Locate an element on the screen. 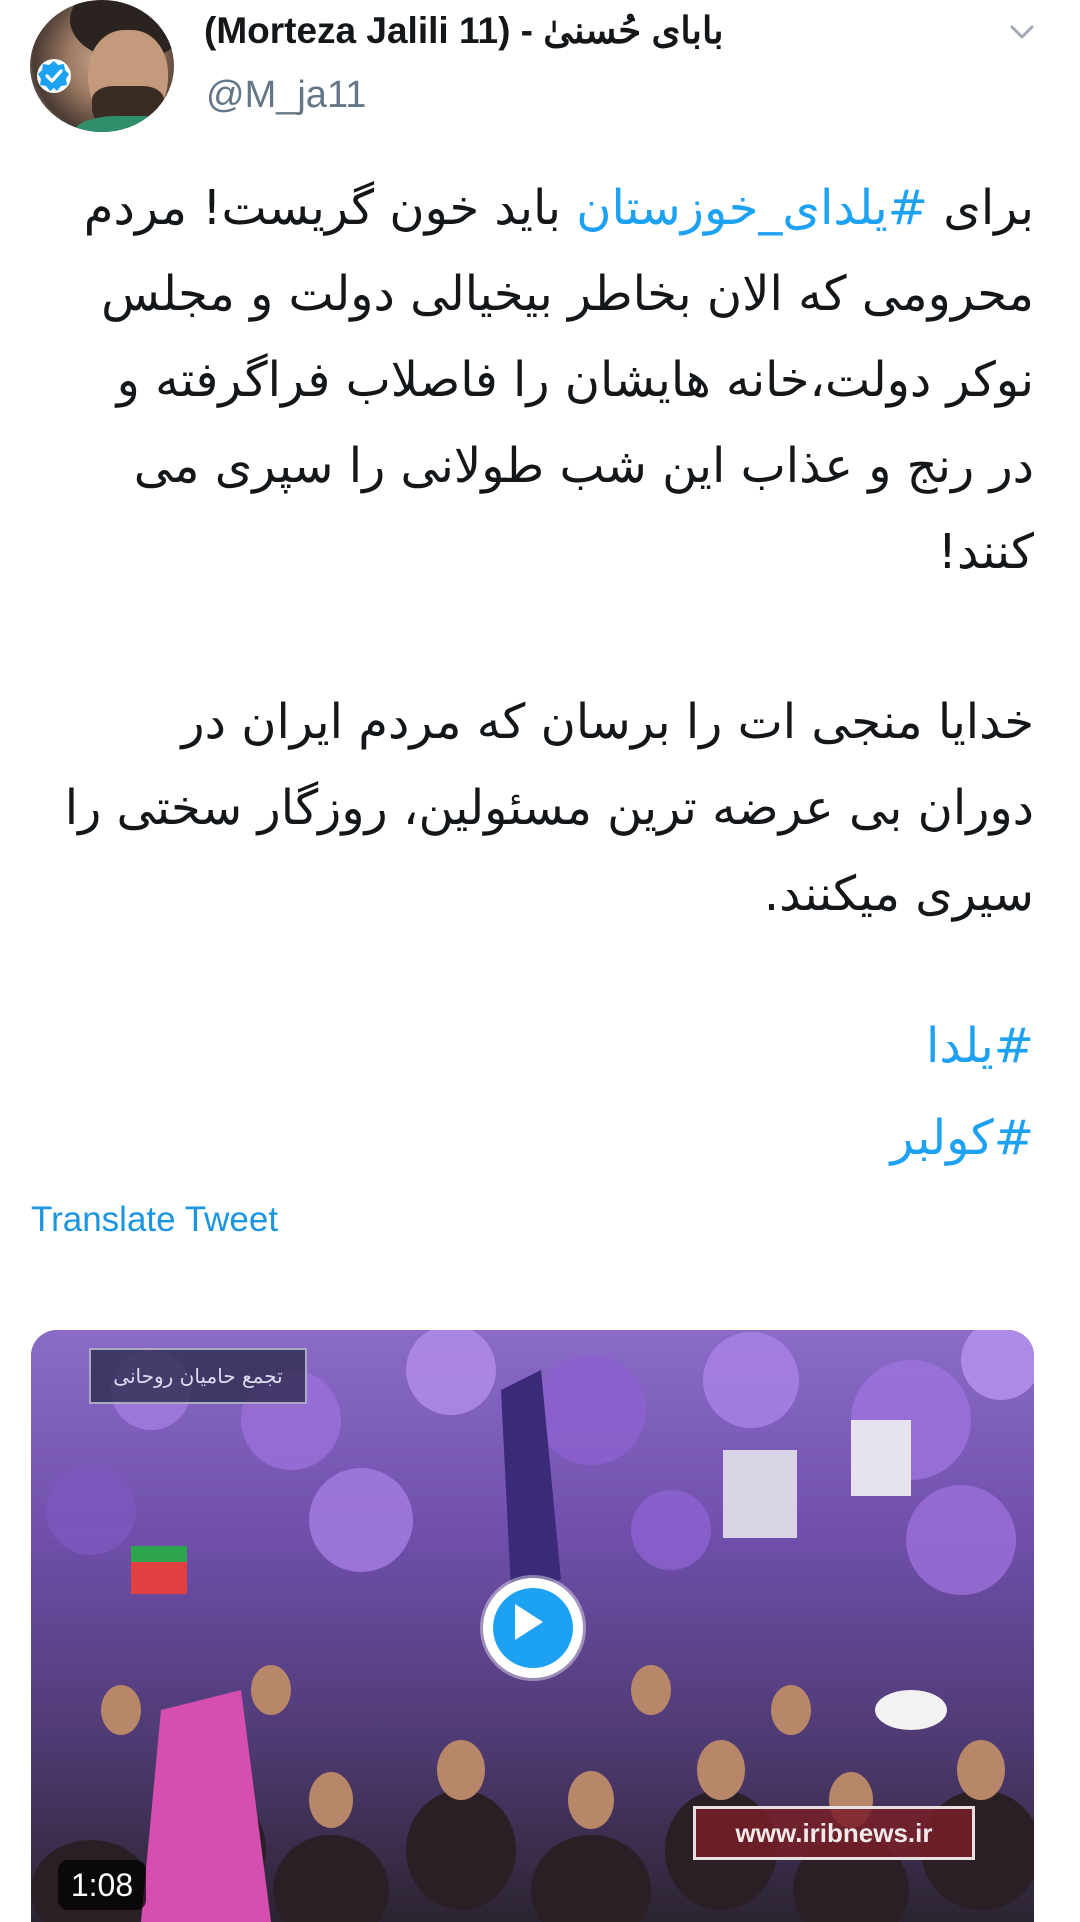  hashtag-link: #یلدا is located at coordinates (548, 1046).